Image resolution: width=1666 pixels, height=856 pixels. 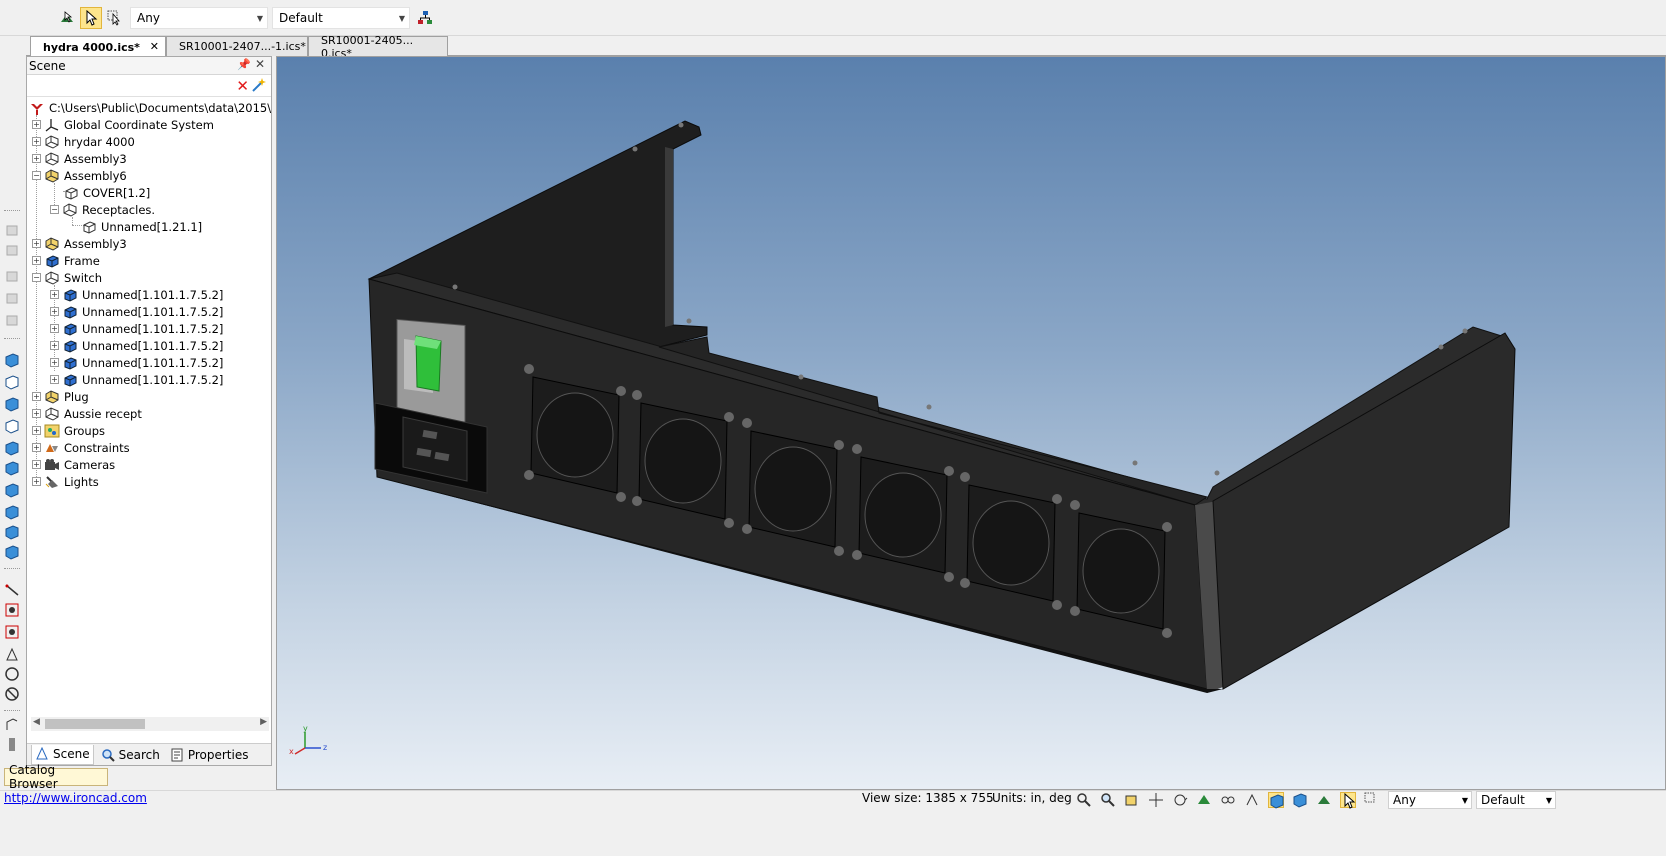 What do you see at coordinates (79, 243) in the screenshot?
I see `tree-row-assembly3-b: + Assembly3` at bounding box center [79, 243].